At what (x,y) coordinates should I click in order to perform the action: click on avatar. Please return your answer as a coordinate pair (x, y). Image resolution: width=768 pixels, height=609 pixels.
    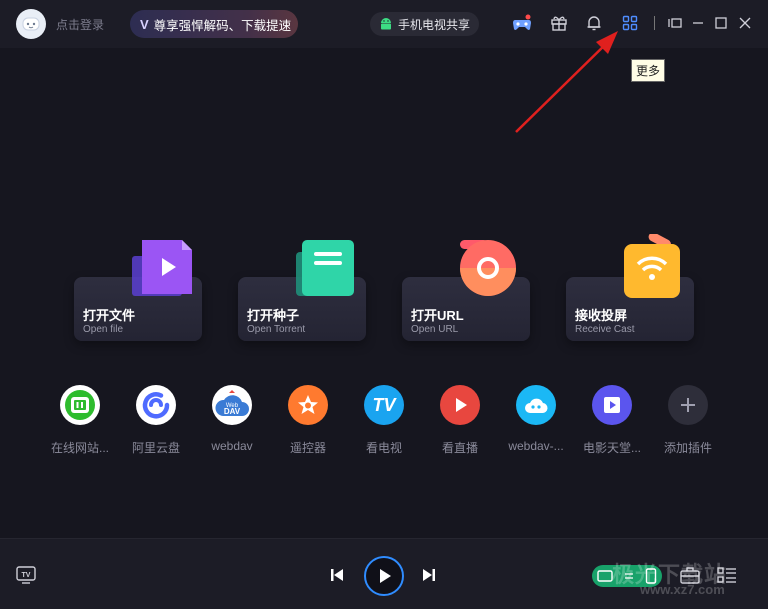
    Looking at the image, I should click on (31, 24).